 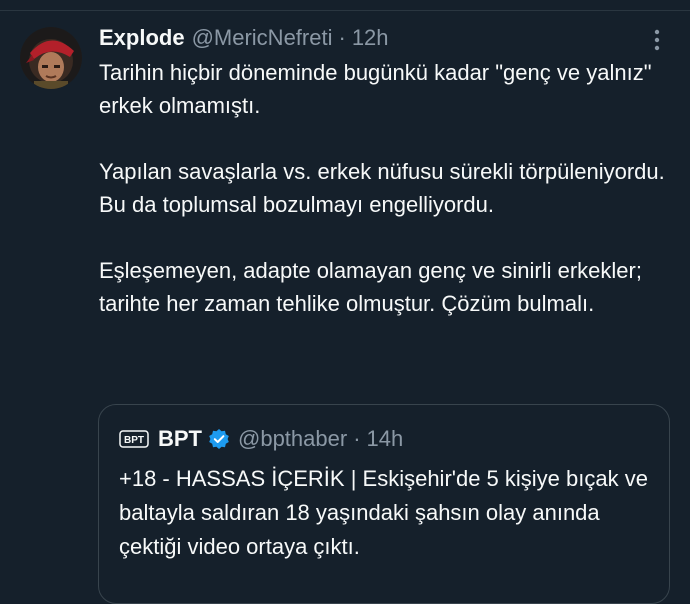 I want to click on user-avatar-icon, so click(x=51, y=58).